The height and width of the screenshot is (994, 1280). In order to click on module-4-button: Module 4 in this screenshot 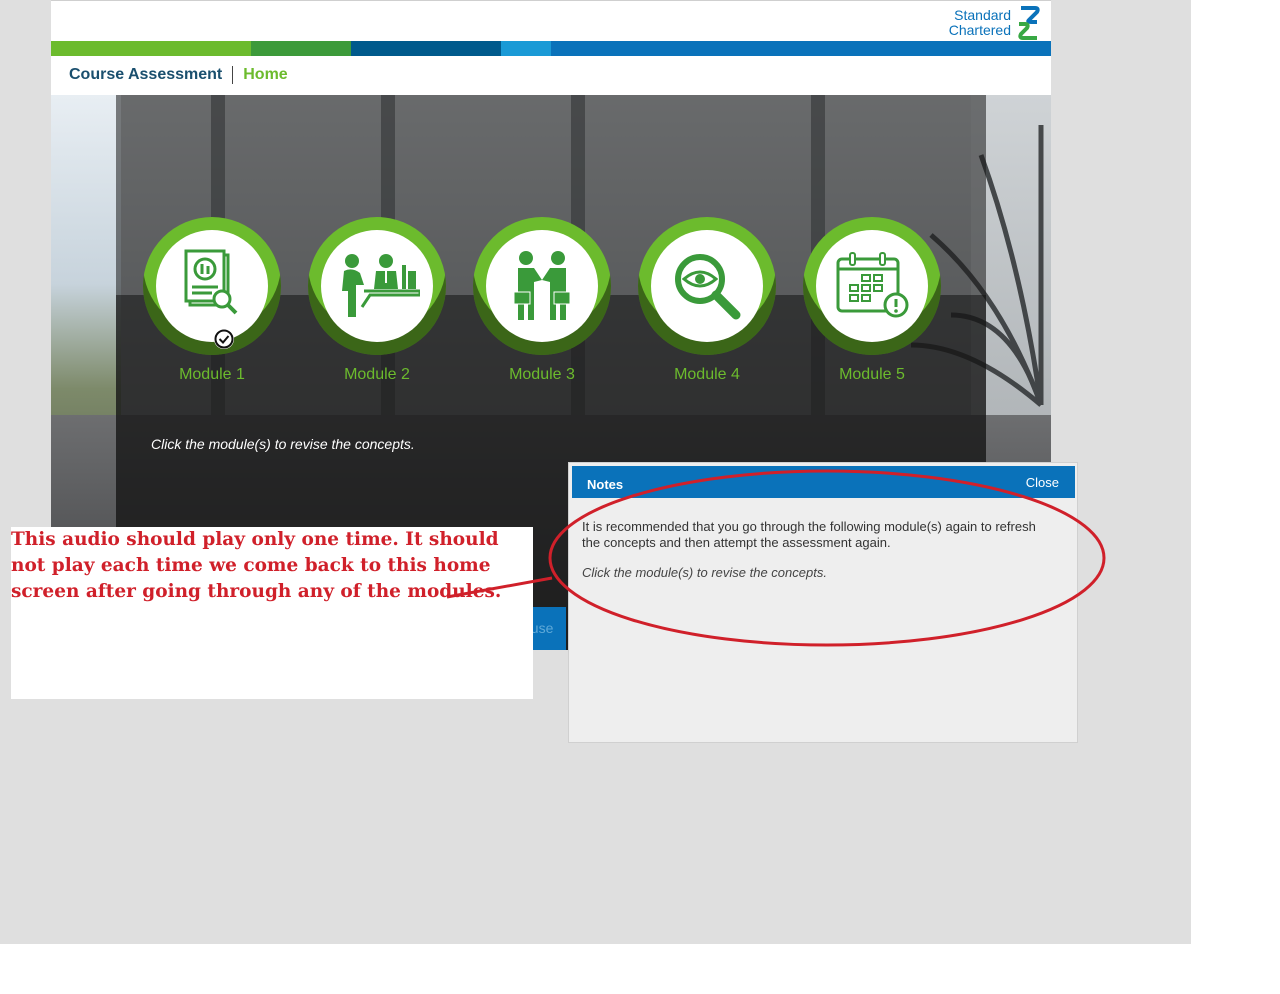, I will do `click(707, 300)`.